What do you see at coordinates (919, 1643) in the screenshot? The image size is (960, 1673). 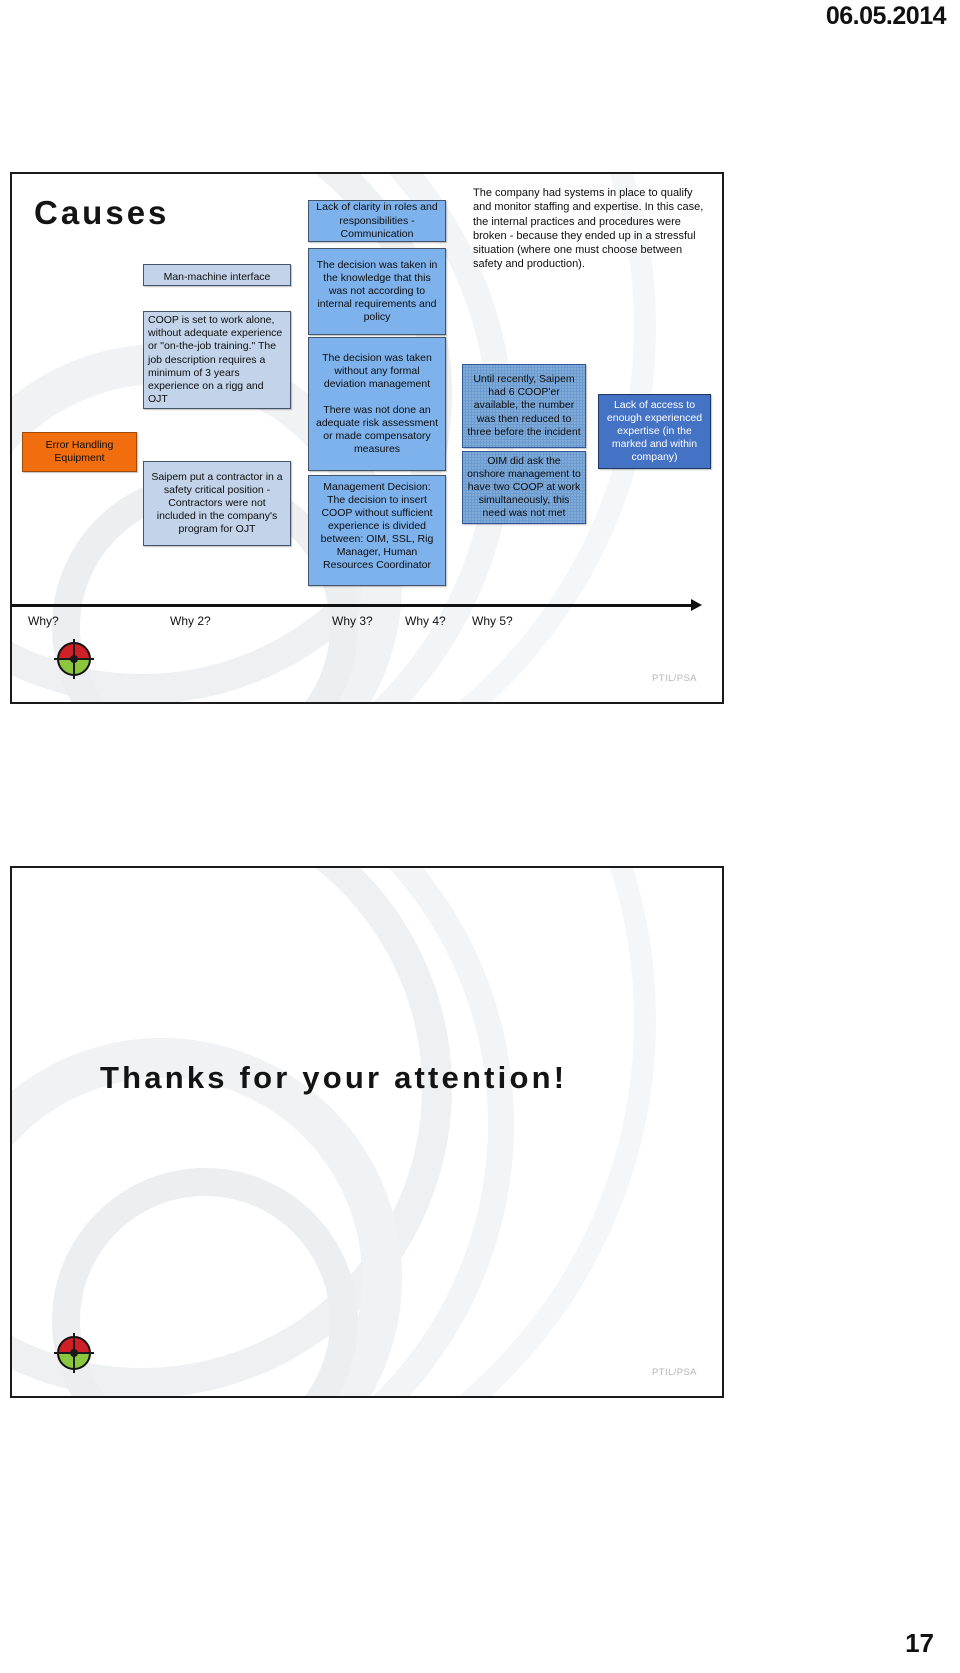 I see `page-number: 17` at bounding box center [919, 1643].